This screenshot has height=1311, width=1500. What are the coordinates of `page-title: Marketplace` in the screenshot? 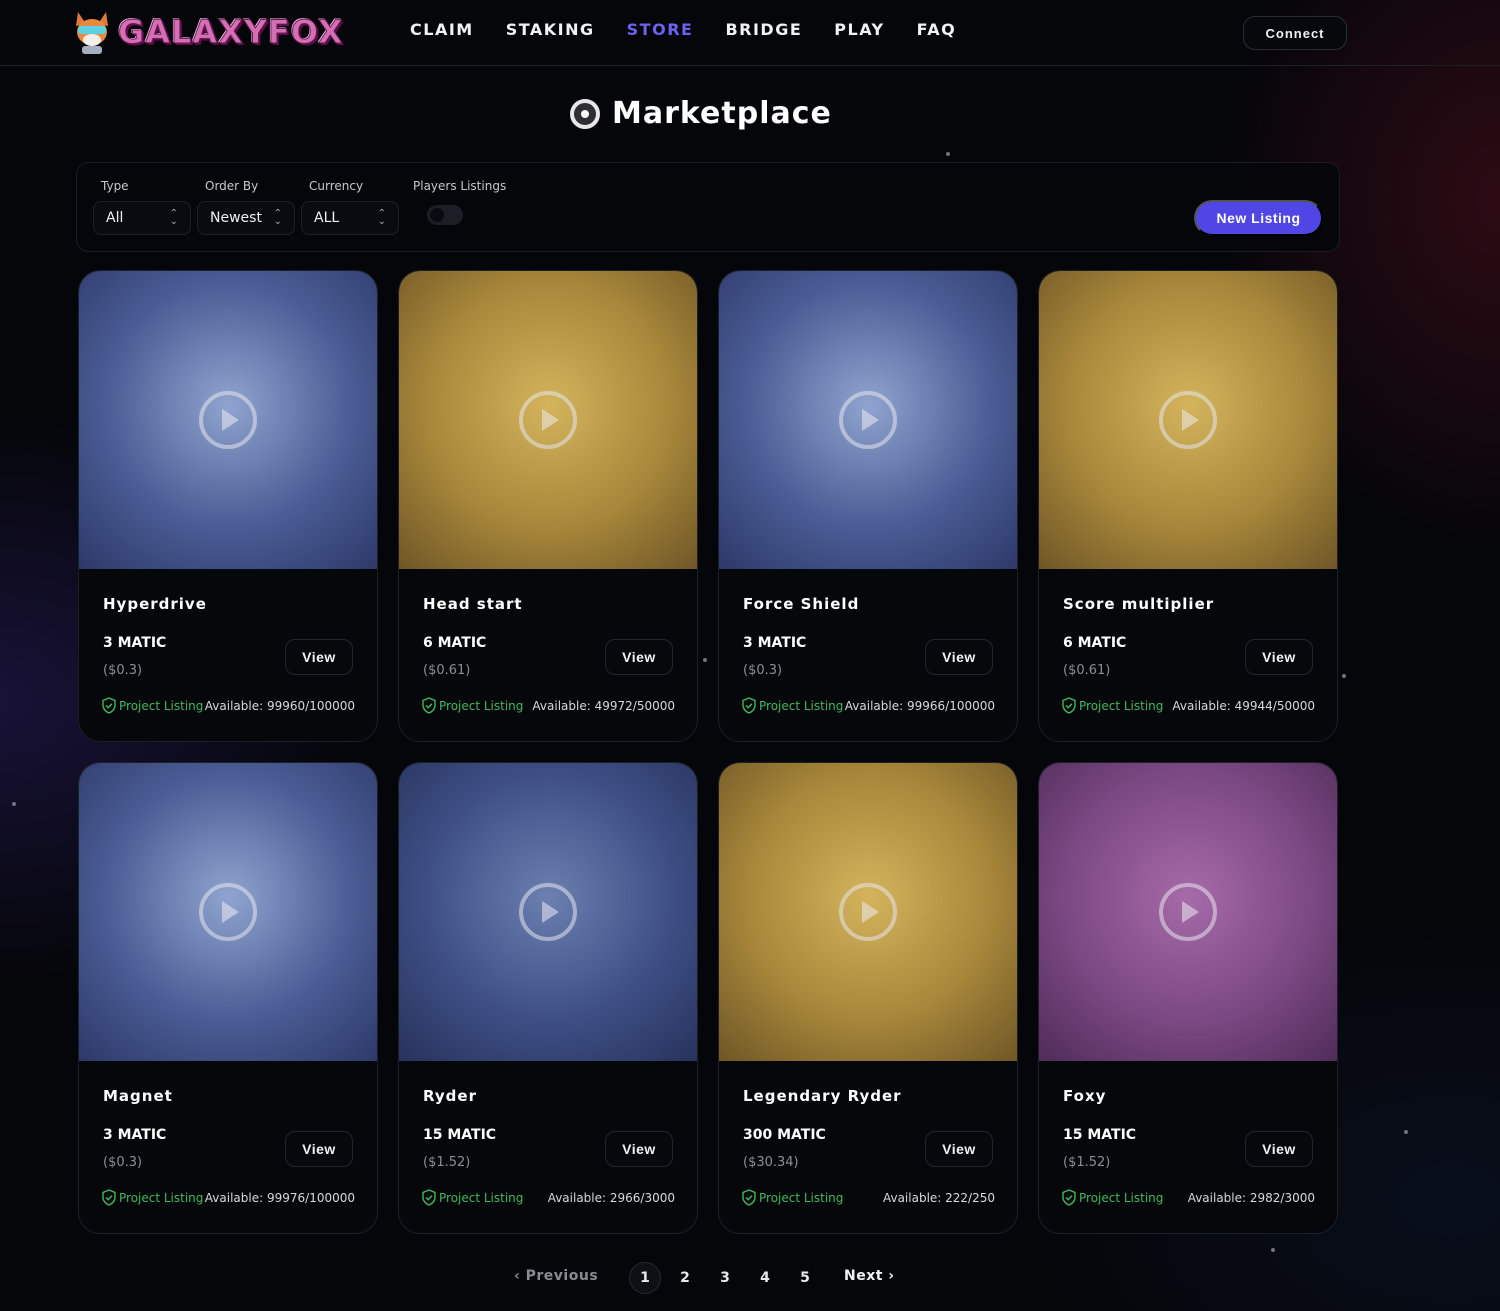 It's located at (722, 113).